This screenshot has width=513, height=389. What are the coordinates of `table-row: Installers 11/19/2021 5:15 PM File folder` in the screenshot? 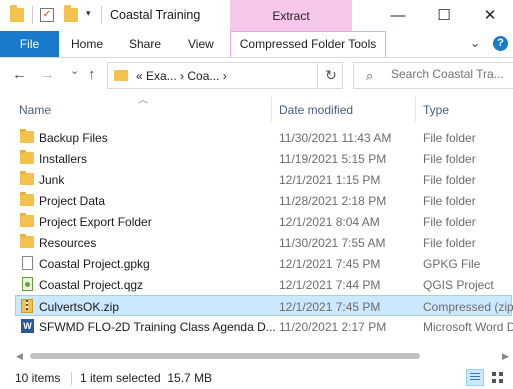 It's located at (264, 158).